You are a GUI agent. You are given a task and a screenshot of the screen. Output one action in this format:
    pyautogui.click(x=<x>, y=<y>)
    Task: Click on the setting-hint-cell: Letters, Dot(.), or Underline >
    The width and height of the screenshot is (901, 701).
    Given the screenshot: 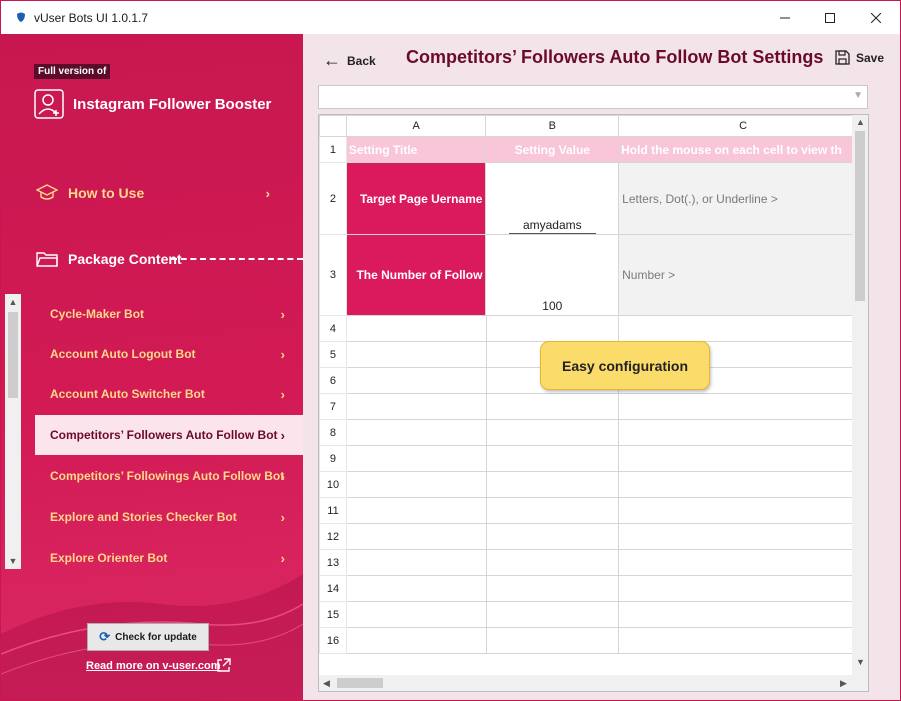 What is the action you would take?
    pyautogui.click(x=743, y=198)
    